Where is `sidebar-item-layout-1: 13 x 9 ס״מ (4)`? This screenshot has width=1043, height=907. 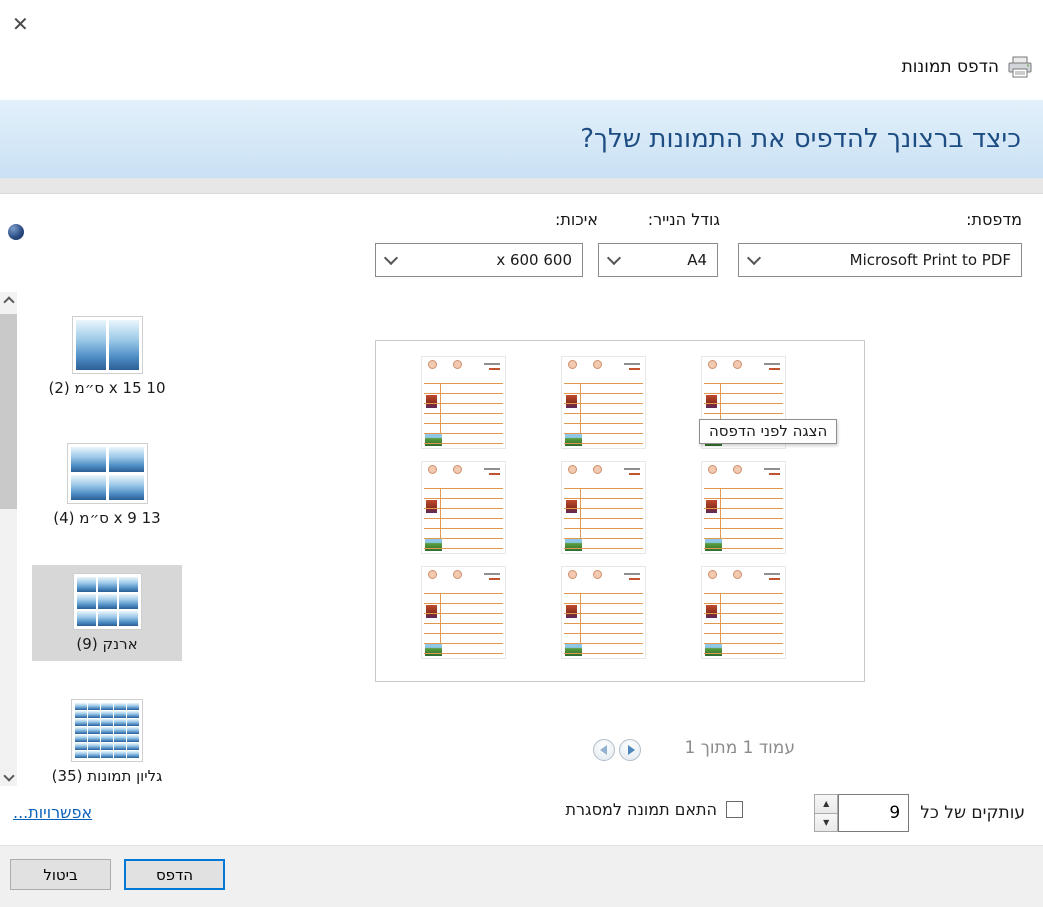
sidebar-item-layout-1: 13 x 9 ס״מ (4) is located at coordinates (107, 485).